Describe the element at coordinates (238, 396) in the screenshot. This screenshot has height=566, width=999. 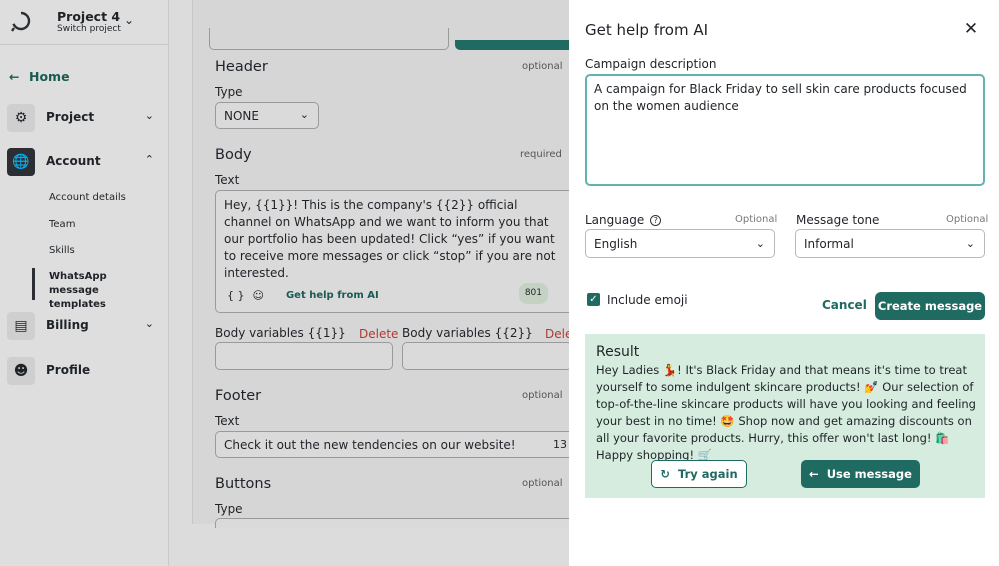
I see `footer-section-title: Footer` at that location.